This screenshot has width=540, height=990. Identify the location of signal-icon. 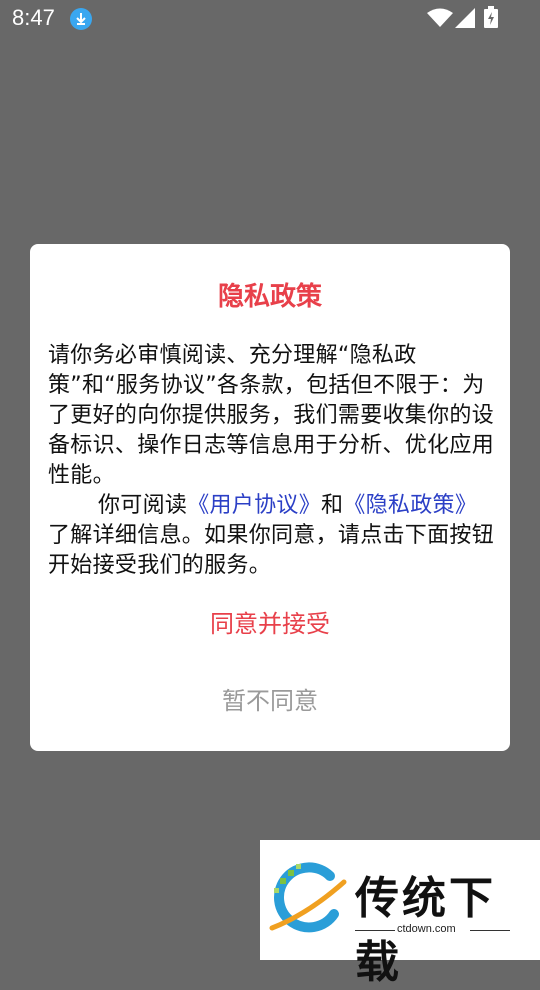
(465, 18).